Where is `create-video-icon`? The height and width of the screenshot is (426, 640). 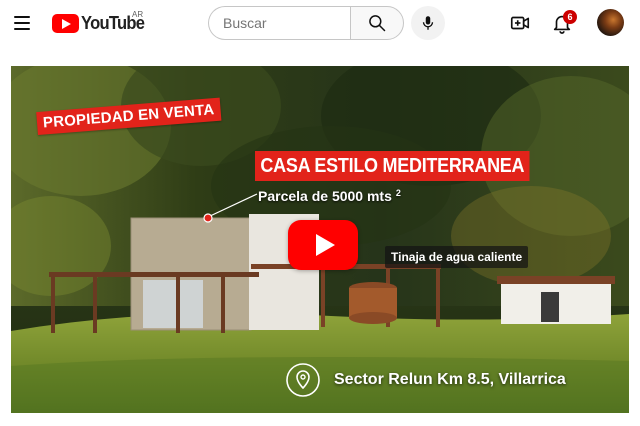
create-video-icon is located at coordinates (520, 23).